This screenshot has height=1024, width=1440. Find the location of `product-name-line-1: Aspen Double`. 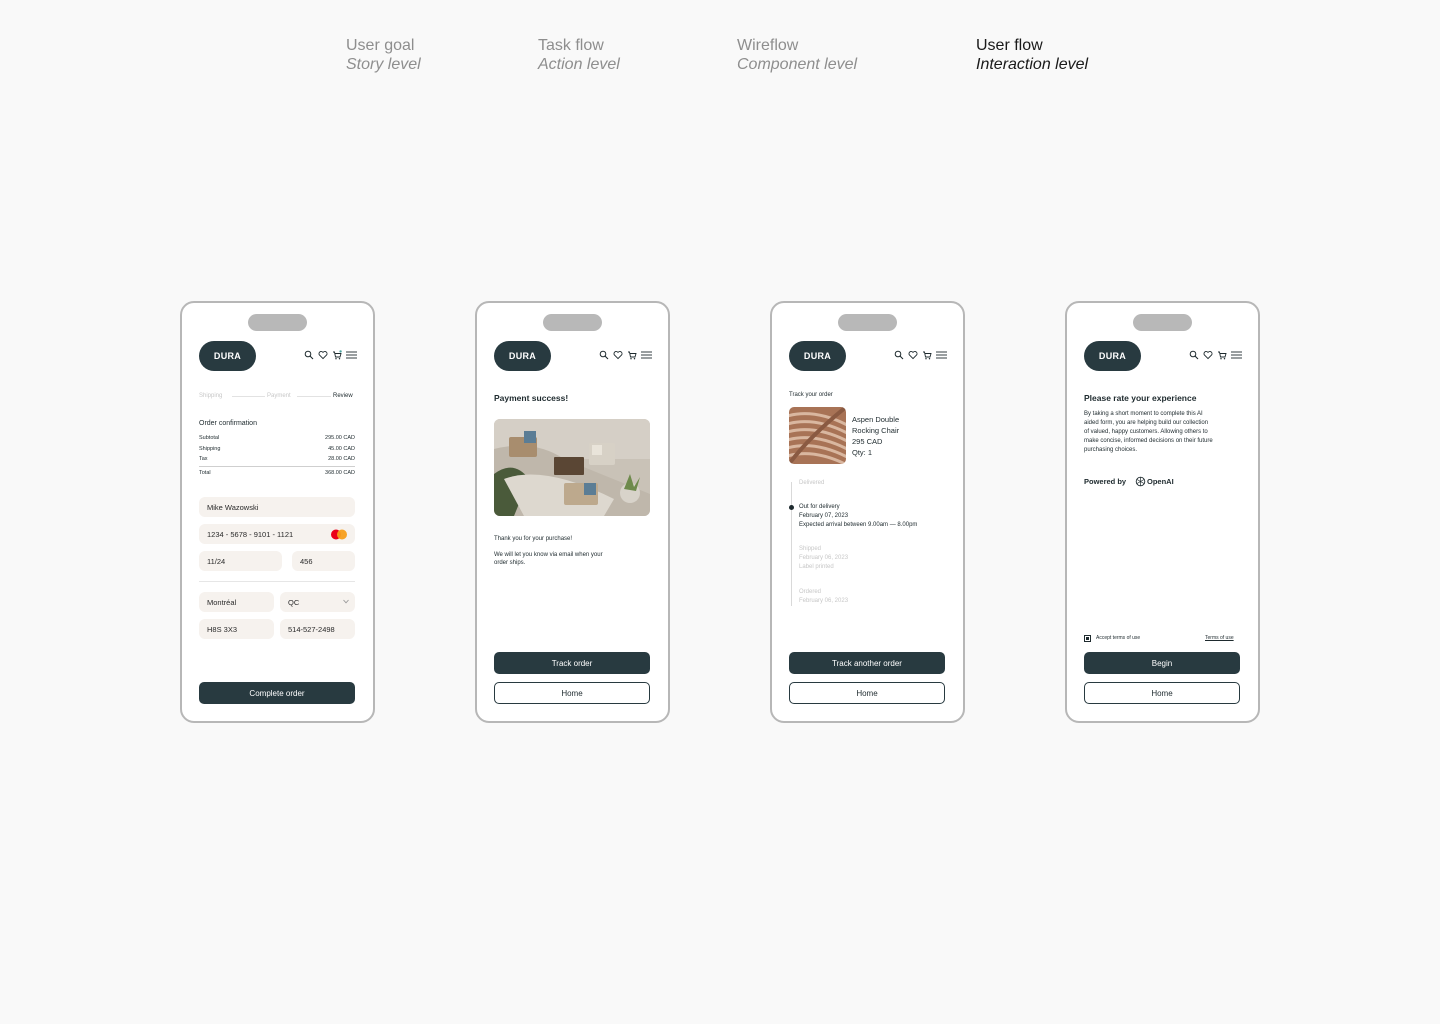

product-name-line-1: Aspen Double is located at coordinates (876, 419).